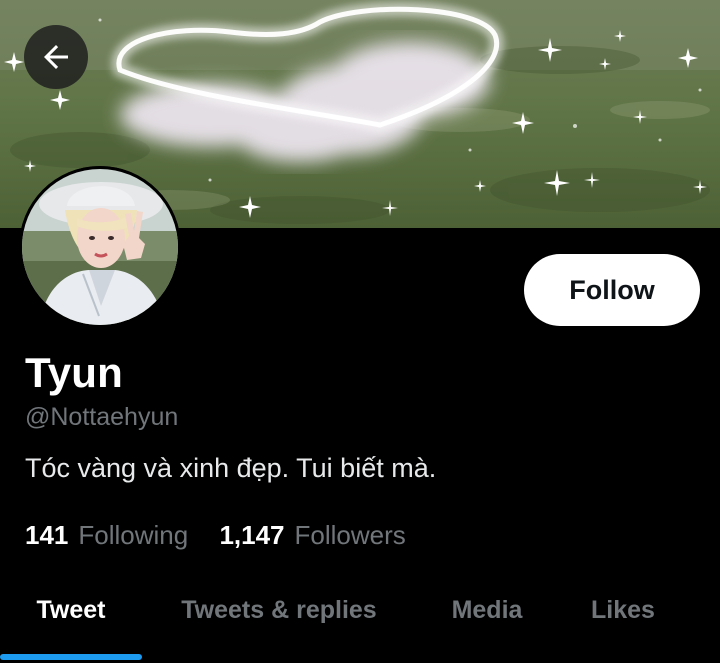 Image resolution: width=720 pixels, height=663 pixels. I want to click on tab-tweet: Tweet, so click(71, 622).